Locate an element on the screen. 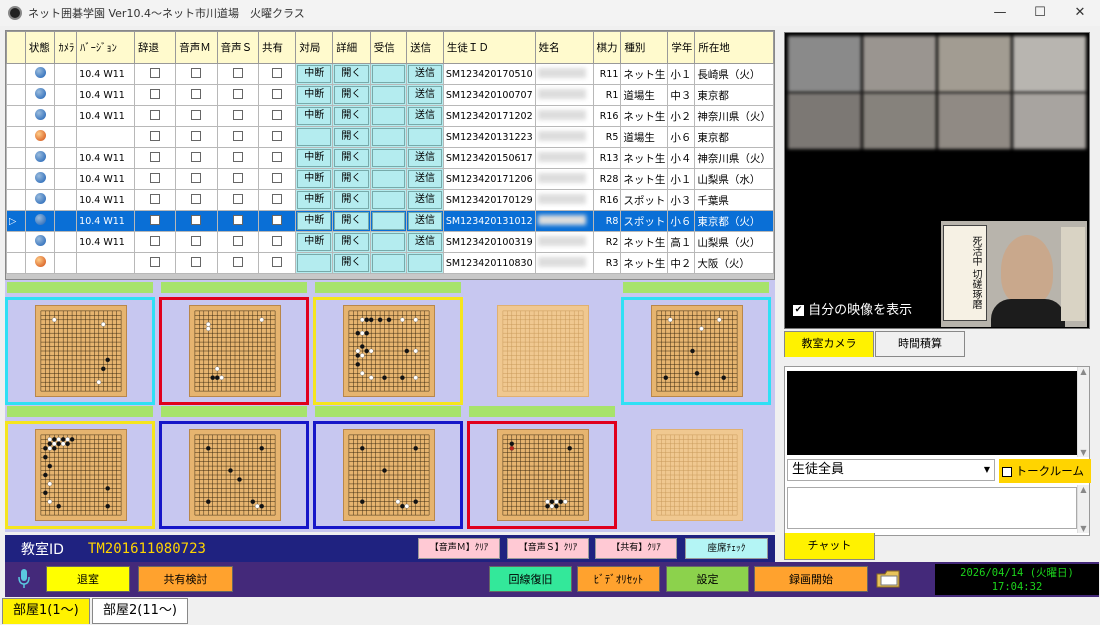  show-self-checkbox: ✔ 自分の映像を表示 is located at coordinates (852, 308).